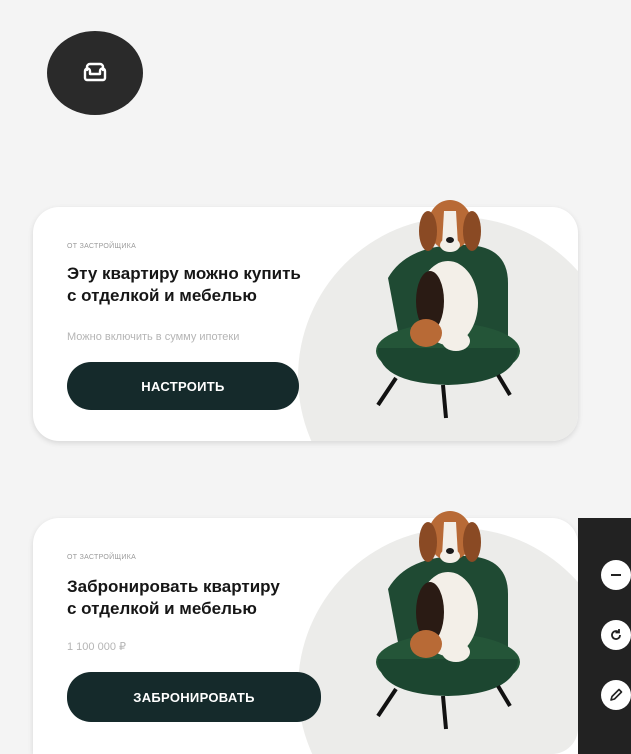 The height and width of the screenshot is (754, 631). What do you see at coordinates (96, 647) in the screenshot?
I see `card-price: 1 100 000 ₽` at bounding box center [96, 647].